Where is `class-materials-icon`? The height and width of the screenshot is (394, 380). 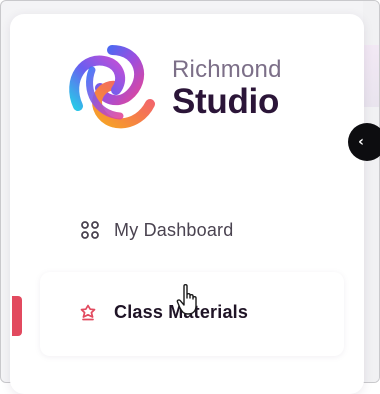 class-materials-icon is located at coordinates (88, 312).